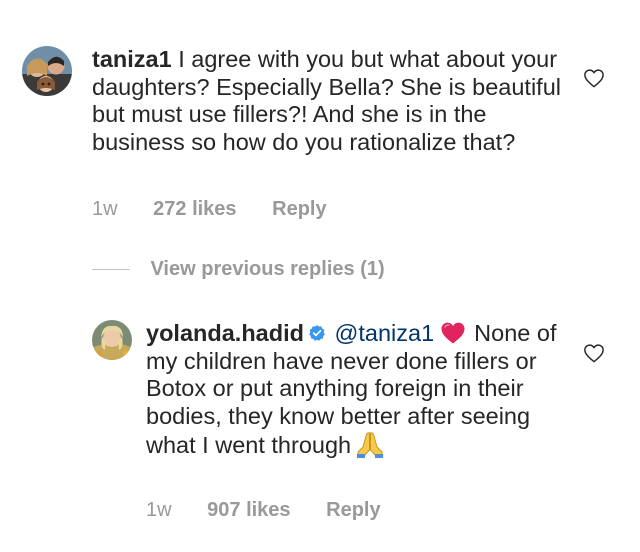 Image resolution: width=640 pixels, height=552 pixels. I want to click on reply-meta: 1w 907 likes Reply, so click(278, 510).